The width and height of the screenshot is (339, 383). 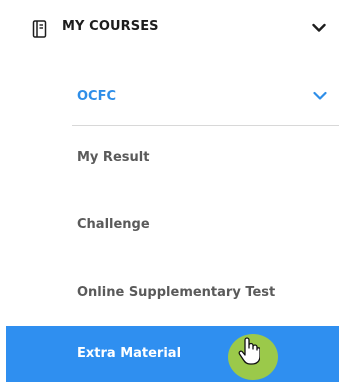 I want to click on menu-item-extra-material: Extra Material, so click(x=172, y=354).